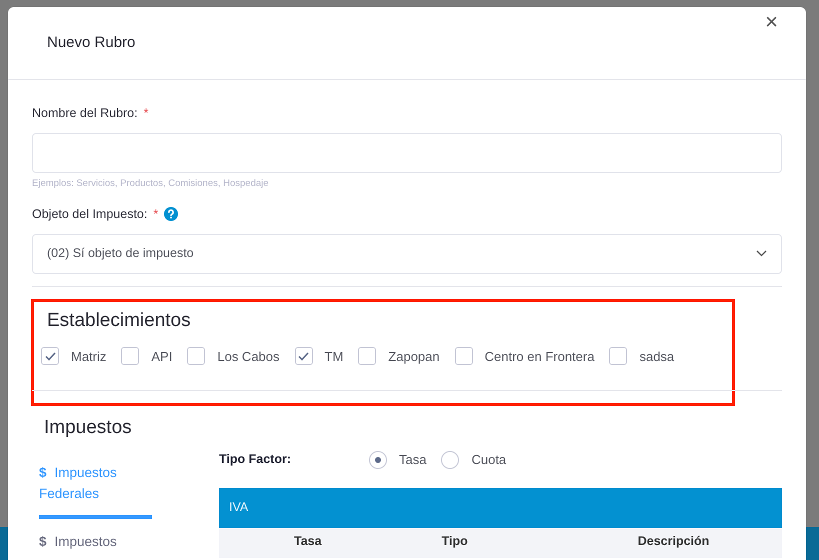 This screenshot has height=560, width=819. I want to click on checkbox-label: Matriz, so click(88, 357).